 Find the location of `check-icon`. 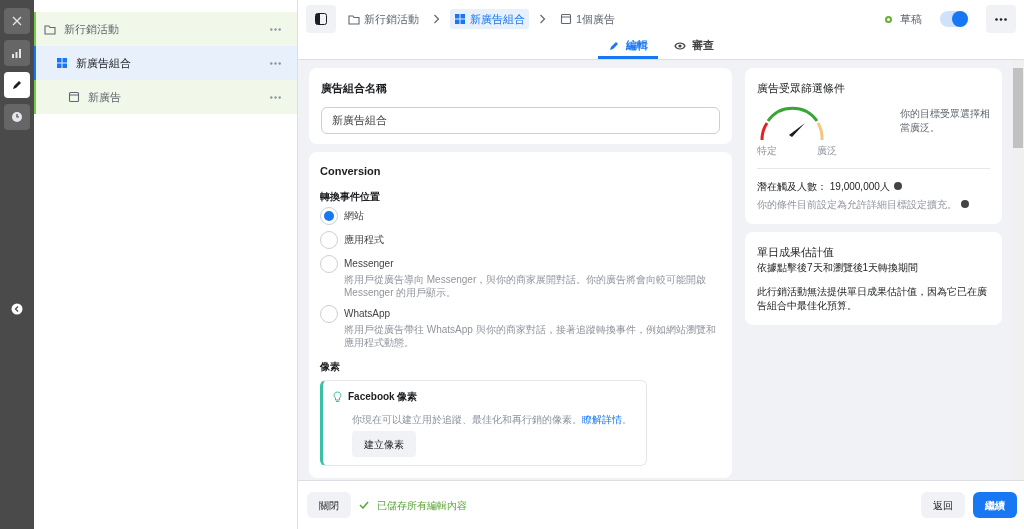

check-icon is located at coordinates (364, 505).